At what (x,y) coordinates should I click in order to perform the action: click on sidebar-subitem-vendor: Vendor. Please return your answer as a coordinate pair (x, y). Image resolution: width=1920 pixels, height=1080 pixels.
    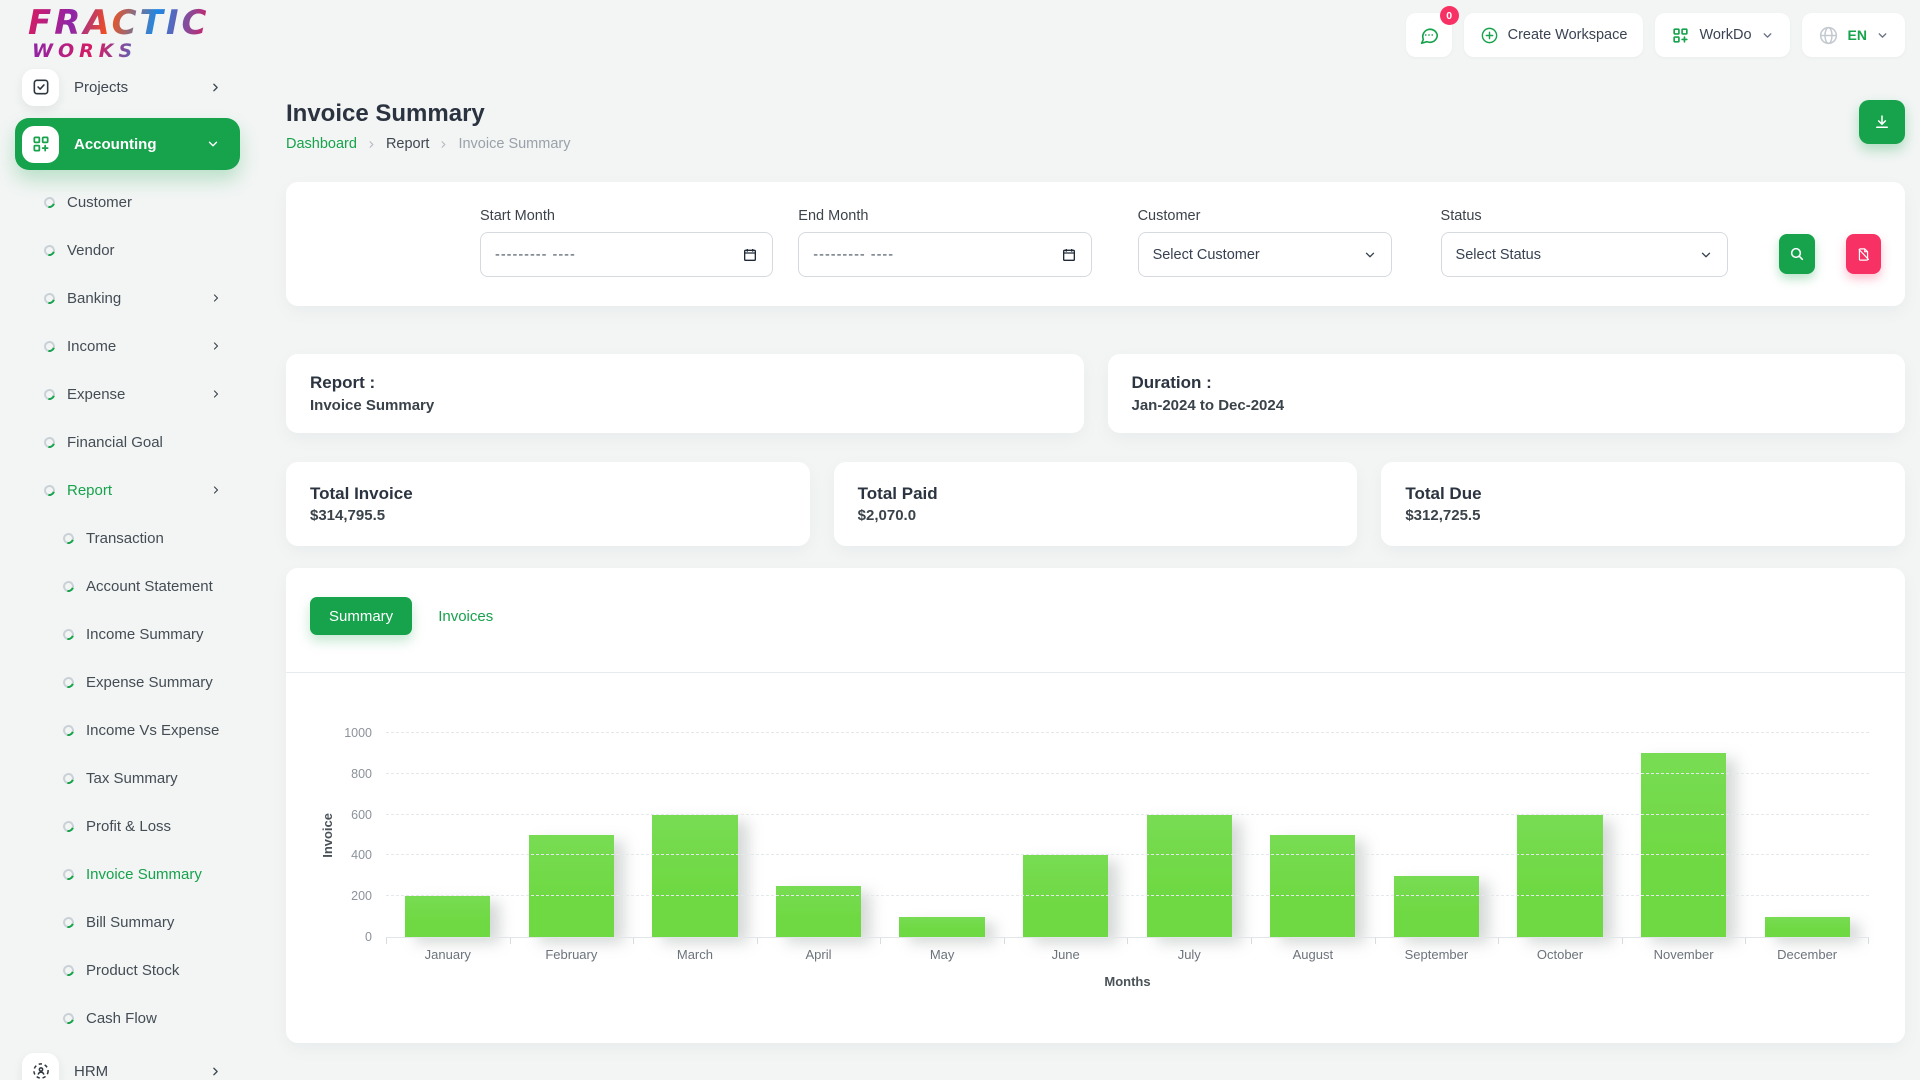
    Looking at the image, I should click on (130, 250).